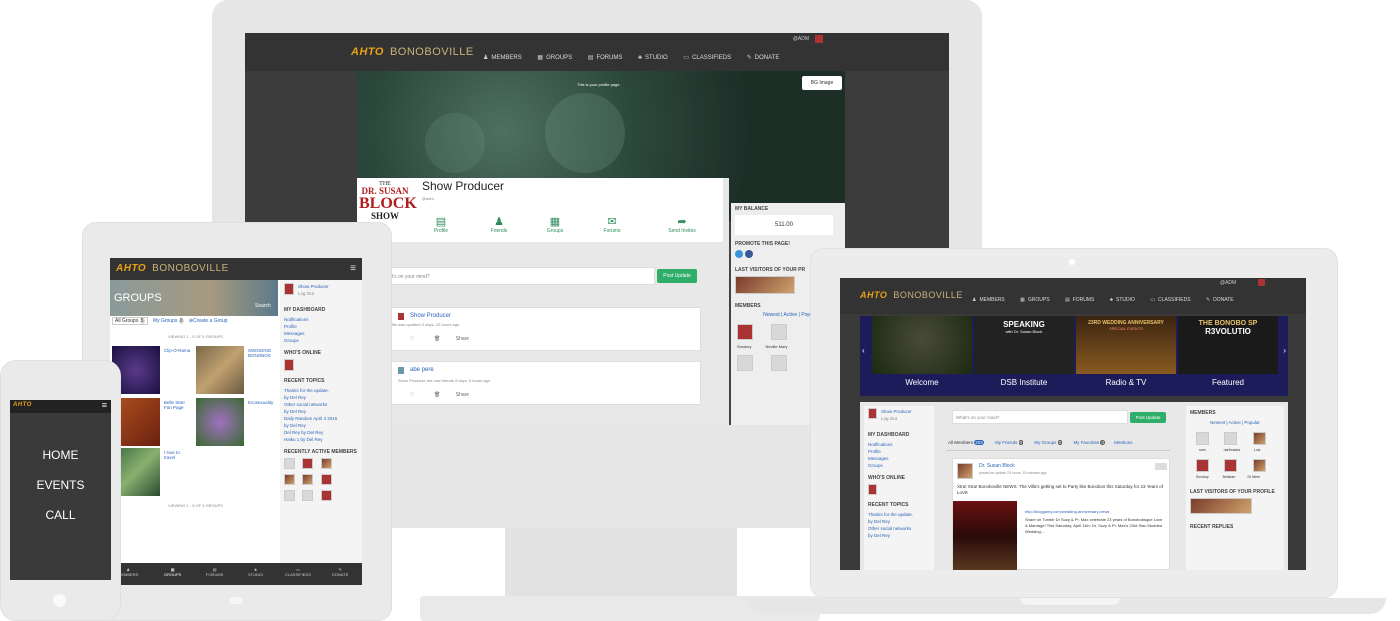 The width and height of the screenshot is (1400, 621). Describe the element at coordinates (748, 254) in the screenshot. I see `facebook-icon` at that location.